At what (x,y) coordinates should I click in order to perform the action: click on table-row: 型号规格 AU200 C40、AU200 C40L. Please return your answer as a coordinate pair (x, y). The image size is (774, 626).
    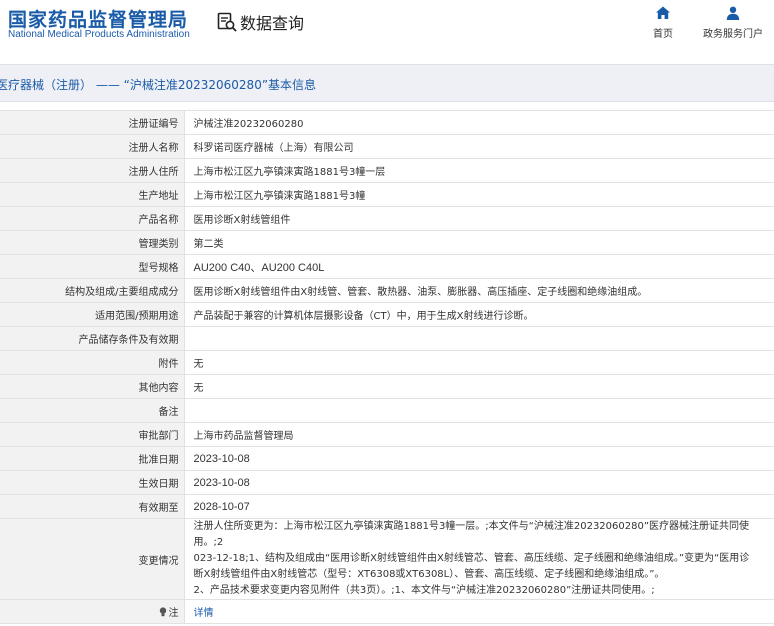
    Looking at the image, I should click on (387, 266).